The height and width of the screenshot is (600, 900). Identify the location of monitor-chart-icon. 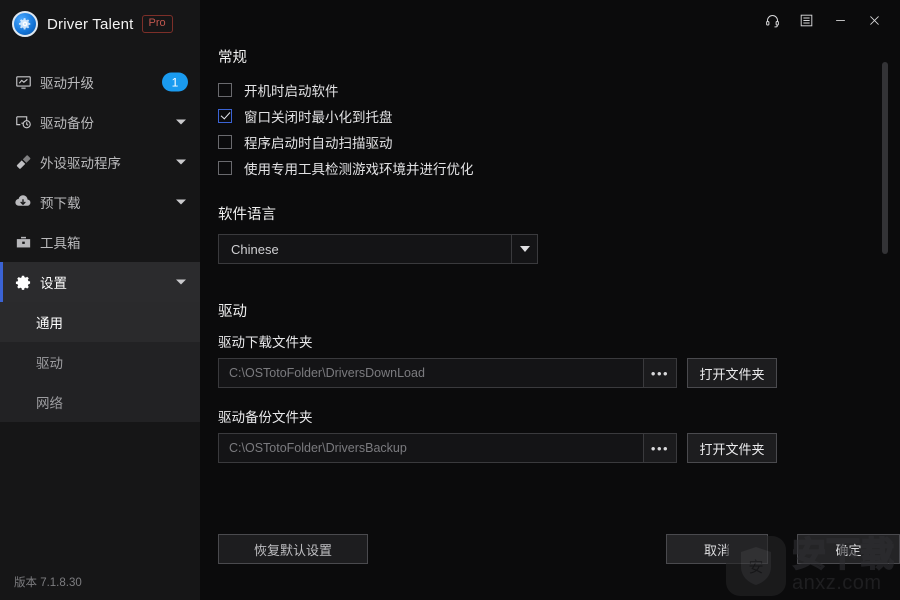
(23, 82).